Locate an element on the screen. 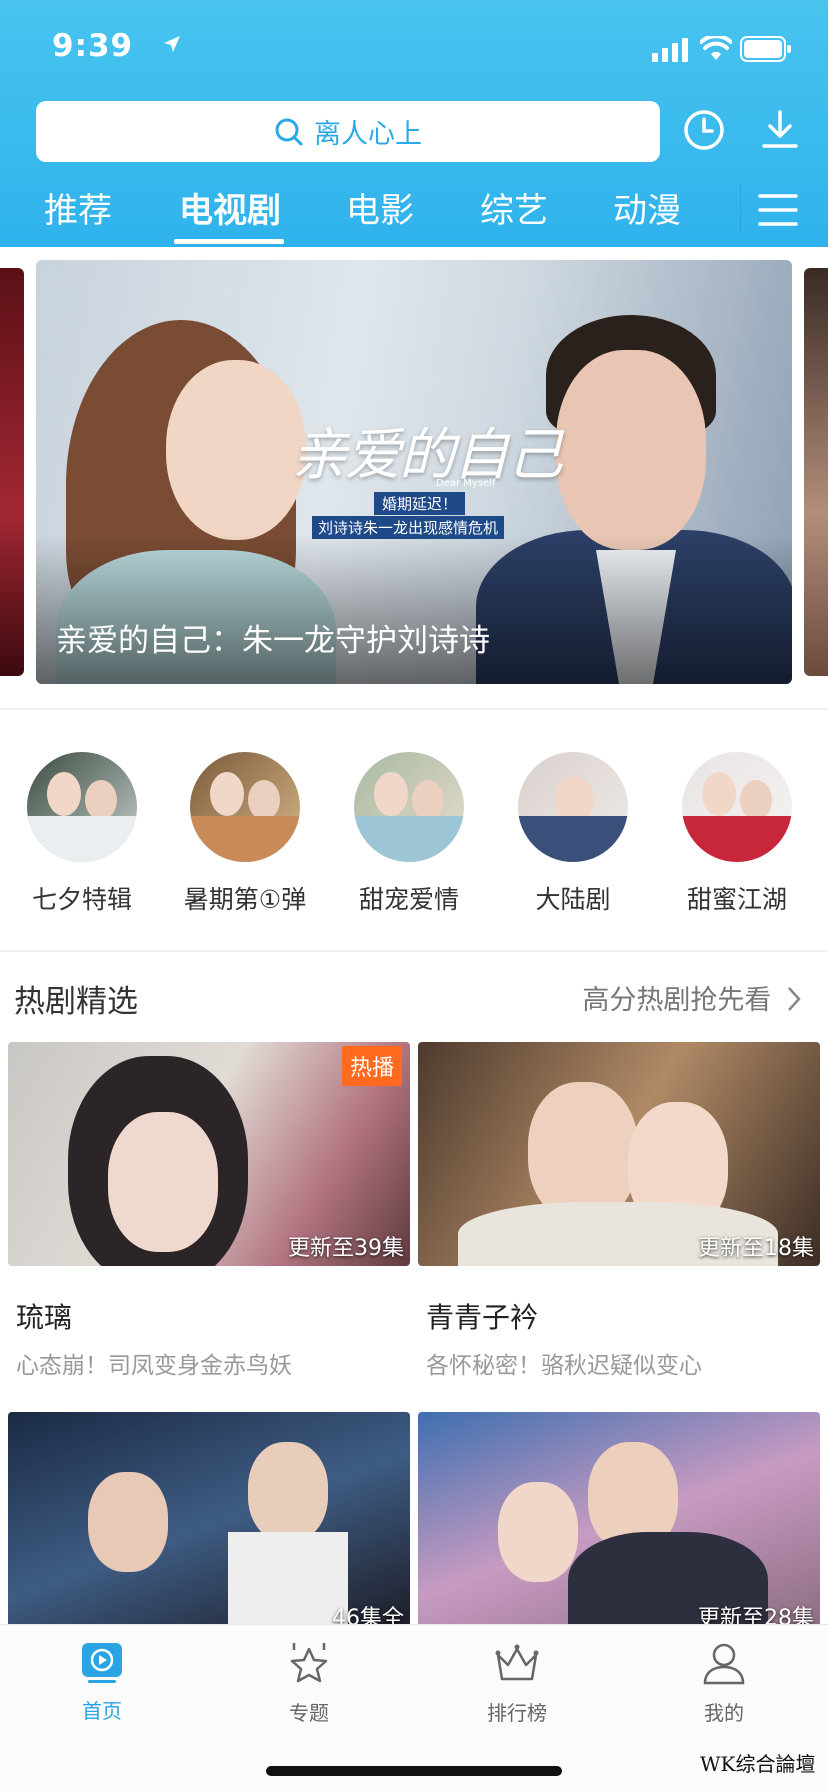 Image resolution: width=828 pixels, height=1792 pixels. category-qixi: 七夕特辑 is located at coordinates (82, 834).